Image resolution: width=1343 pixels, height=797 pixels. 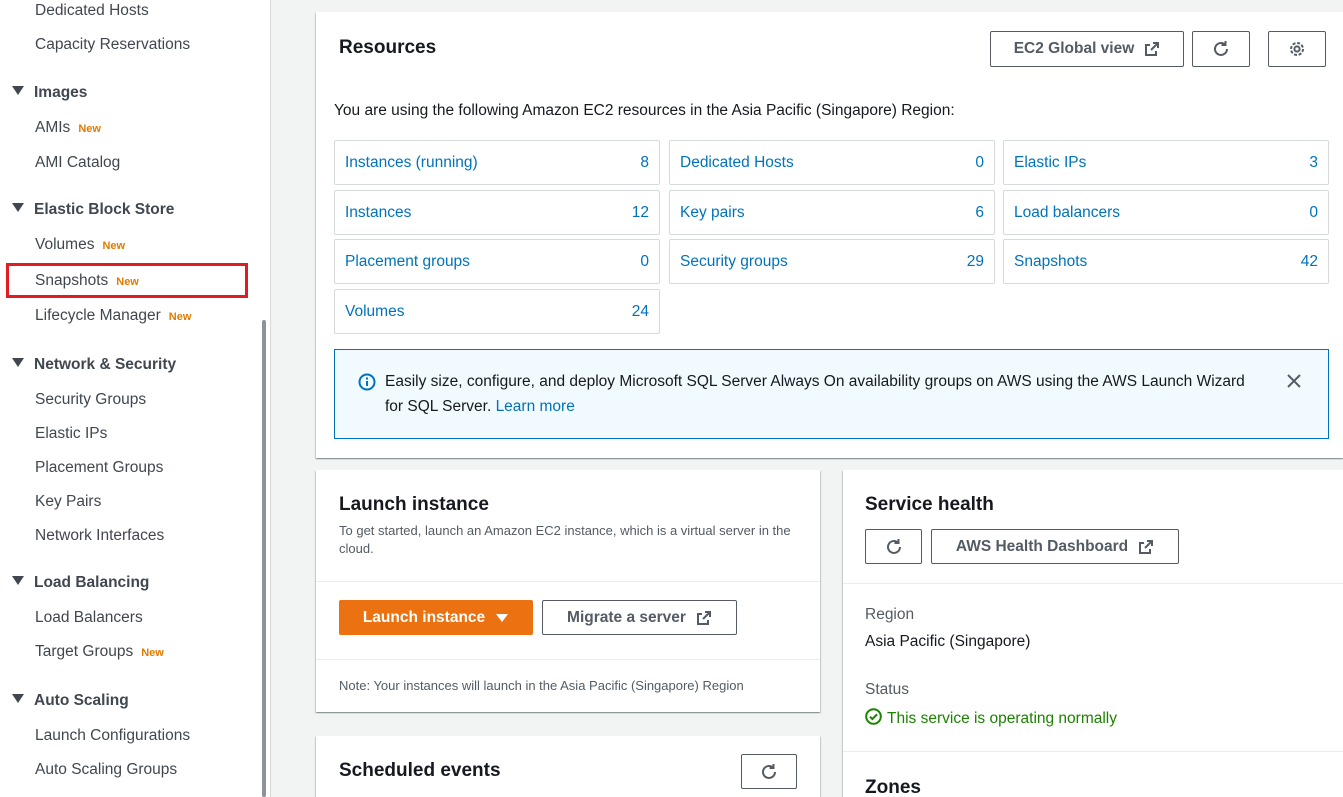 I want to click on sidebar-item-label: Key Pairs, so click(x=68, y=501).